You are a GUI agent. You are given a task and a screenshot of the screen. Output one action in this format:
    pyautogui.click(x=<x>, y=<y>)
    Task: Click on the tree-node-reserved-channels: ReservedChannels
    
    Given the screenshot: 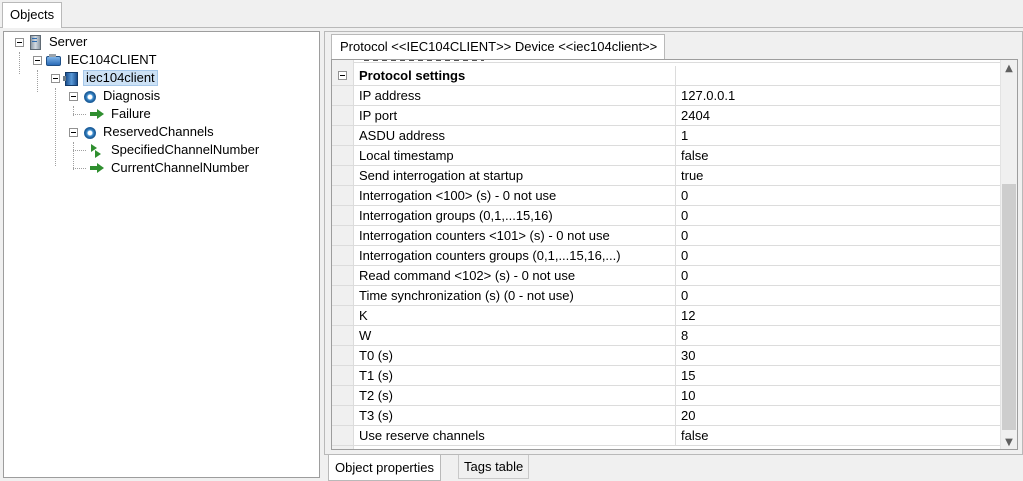 What is the action you would take?
    pyautogui.click(x=142, y=132)
    